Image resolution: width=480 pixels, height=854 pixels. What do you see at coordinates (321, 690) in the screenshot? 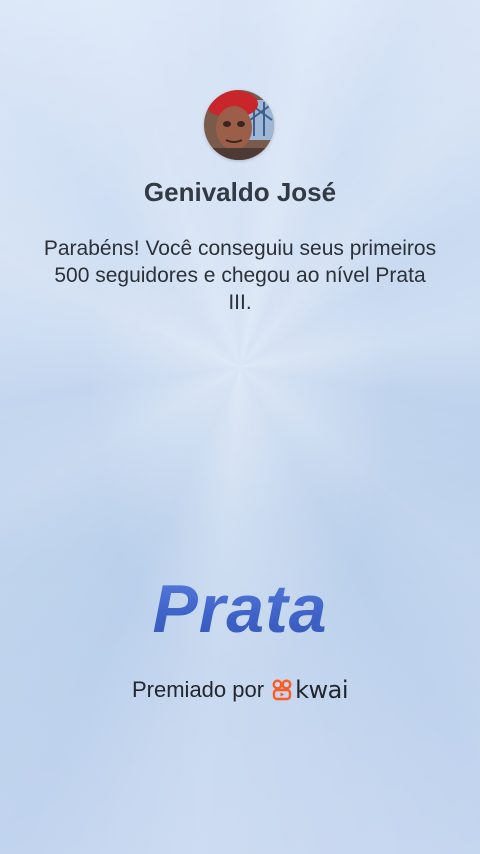
I see `kwai-brand-name: kwai` at bounding box center [321, 690].